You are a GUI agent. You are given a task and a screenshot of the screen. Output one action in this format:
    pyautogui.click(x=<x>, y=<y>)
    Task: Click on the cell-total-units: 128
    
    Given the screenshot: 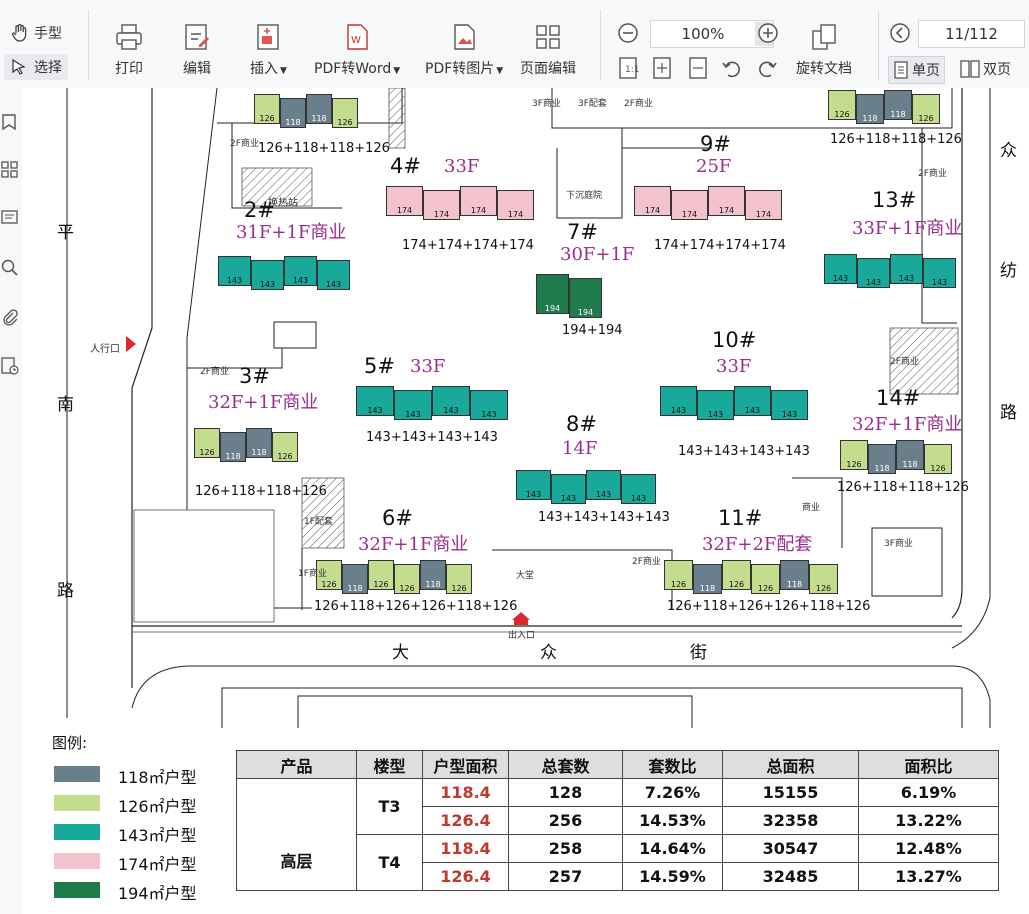 What is the action you would take?
    pyautogui.click(x=565, y=792)
    